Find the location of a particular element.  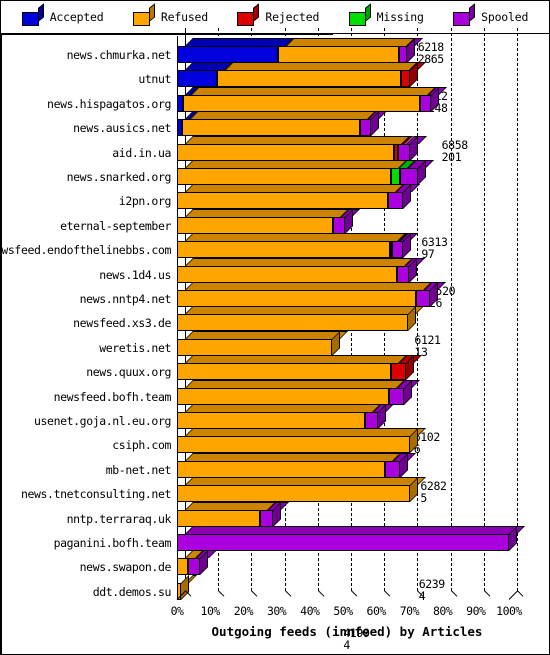

bar-row: 63094 is located at coordinates (275, 490).